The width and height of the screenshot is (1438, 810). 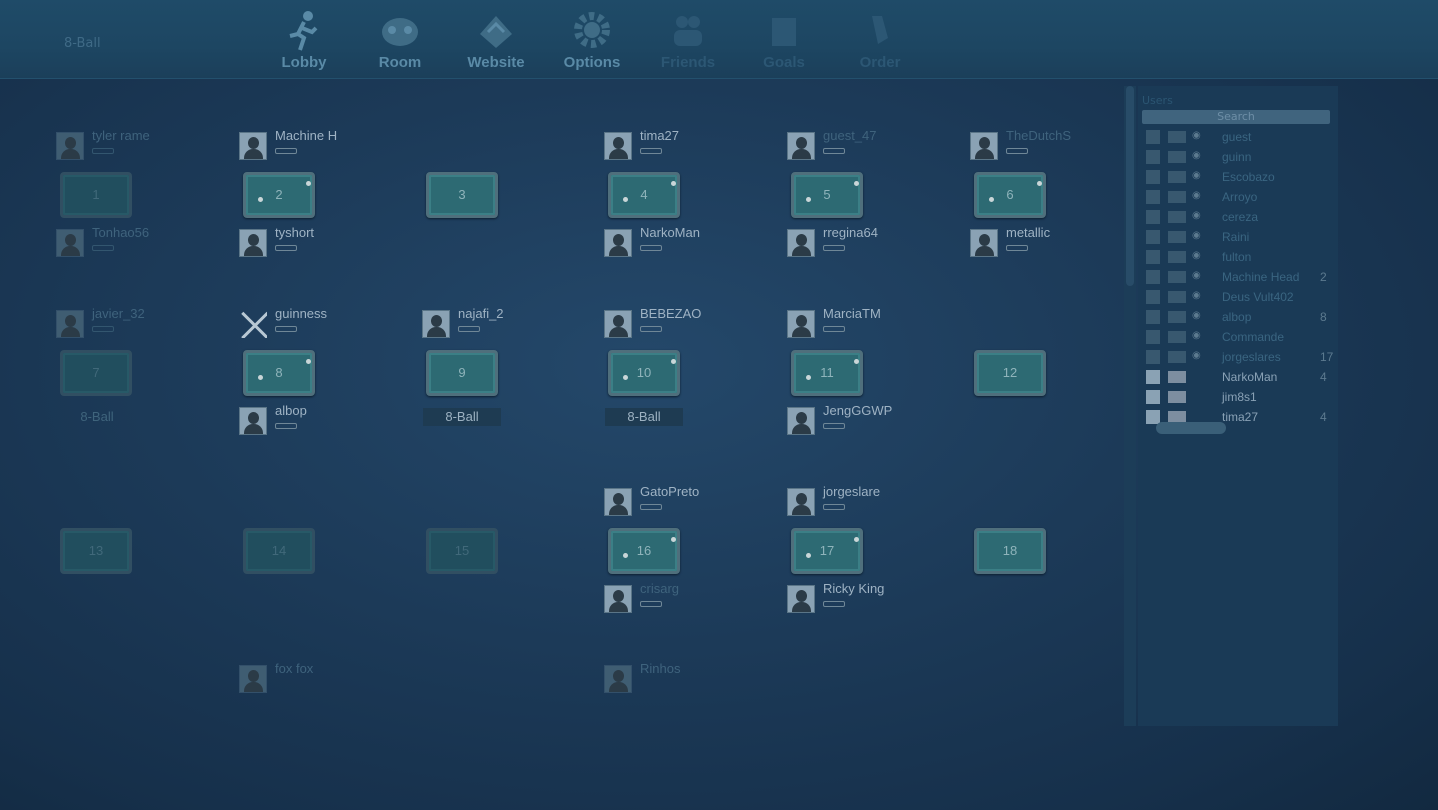 I want to click on table-number: 7, so click(x=96, y=372).